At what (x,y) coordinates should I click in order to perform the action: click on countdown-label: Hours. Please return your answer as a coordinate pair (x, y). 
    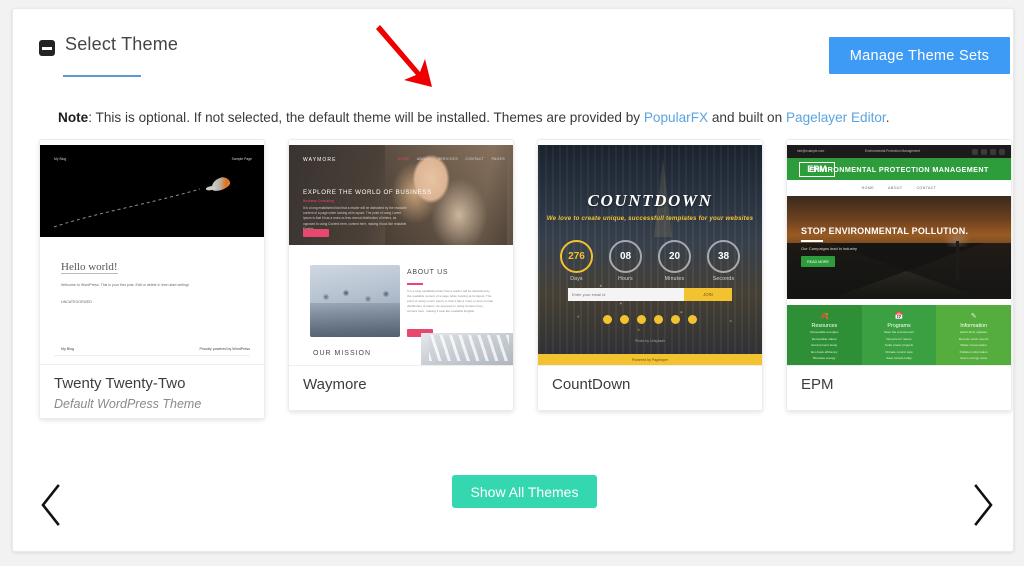
    Looking at the image, I should click on (625, 279).